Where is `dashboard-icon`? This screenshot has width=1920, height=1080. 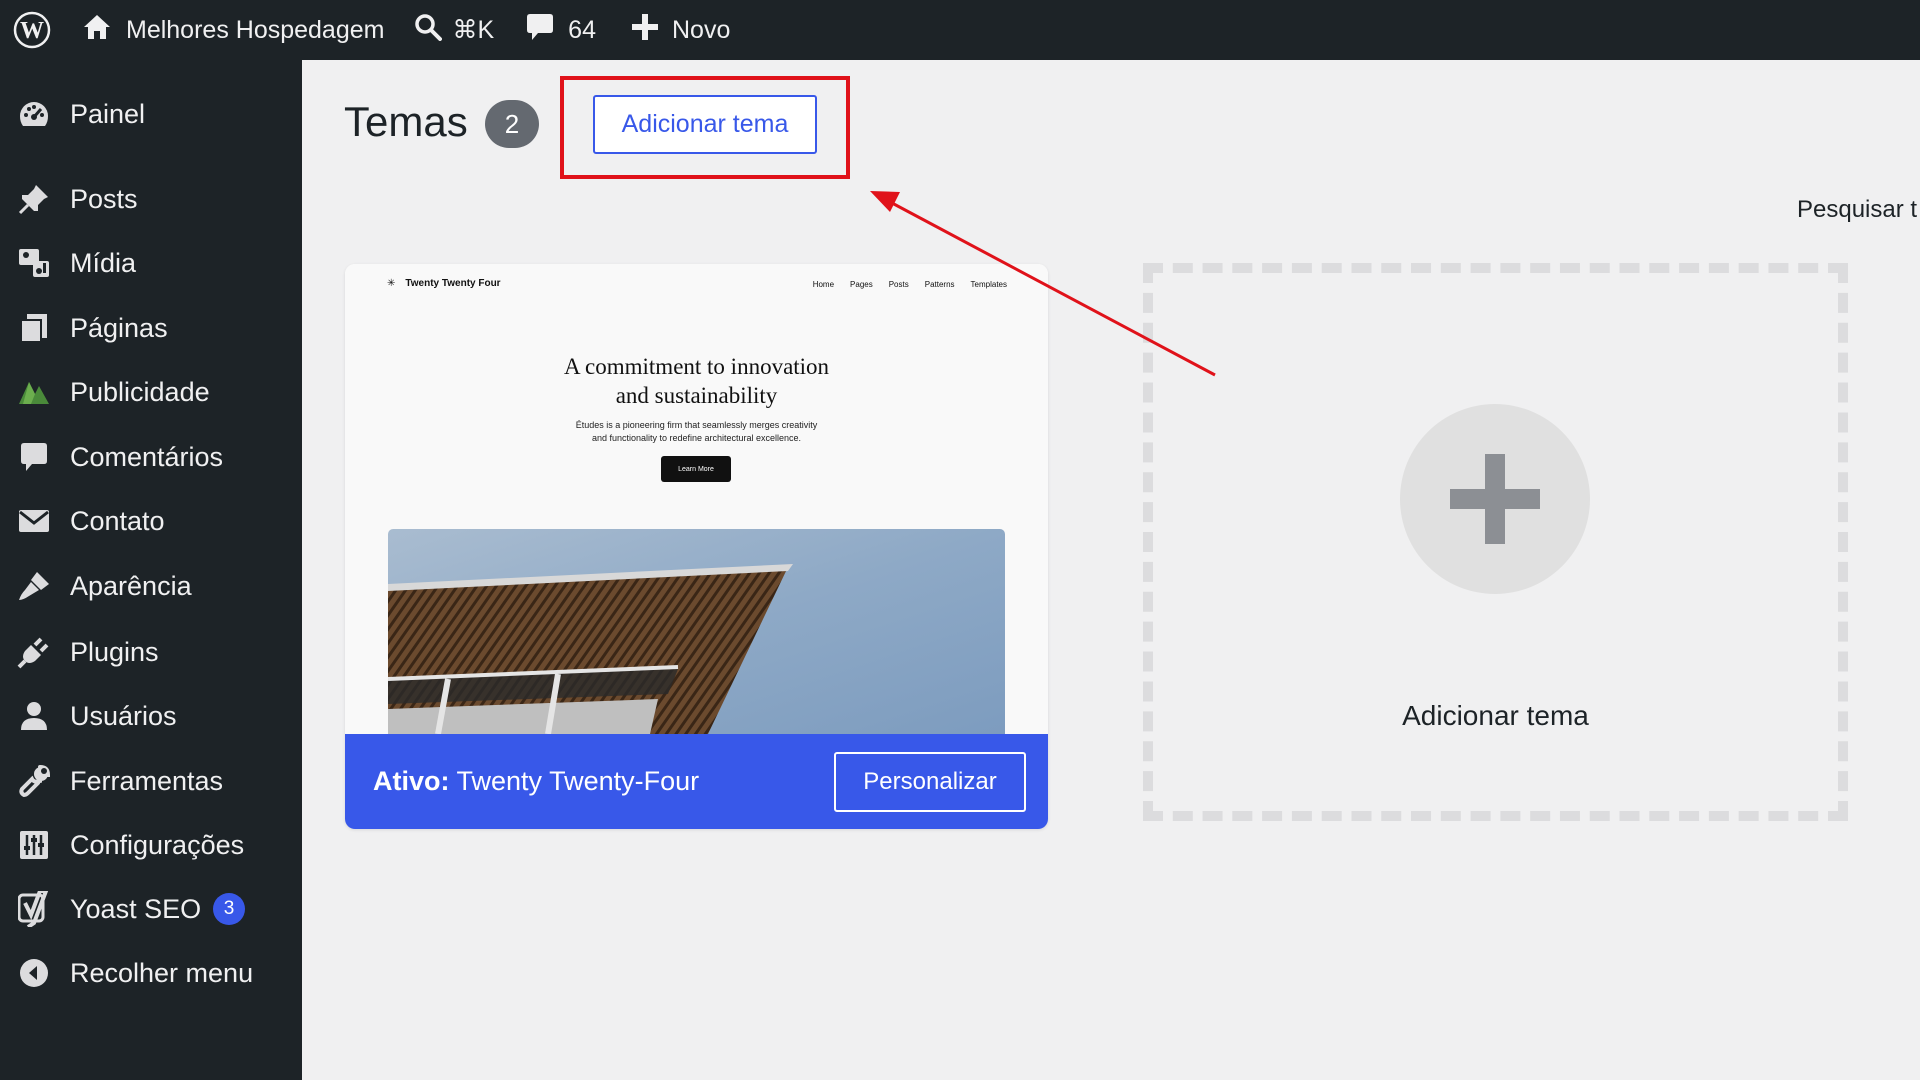
dashboard-icon is located at coordinates (34, 114).